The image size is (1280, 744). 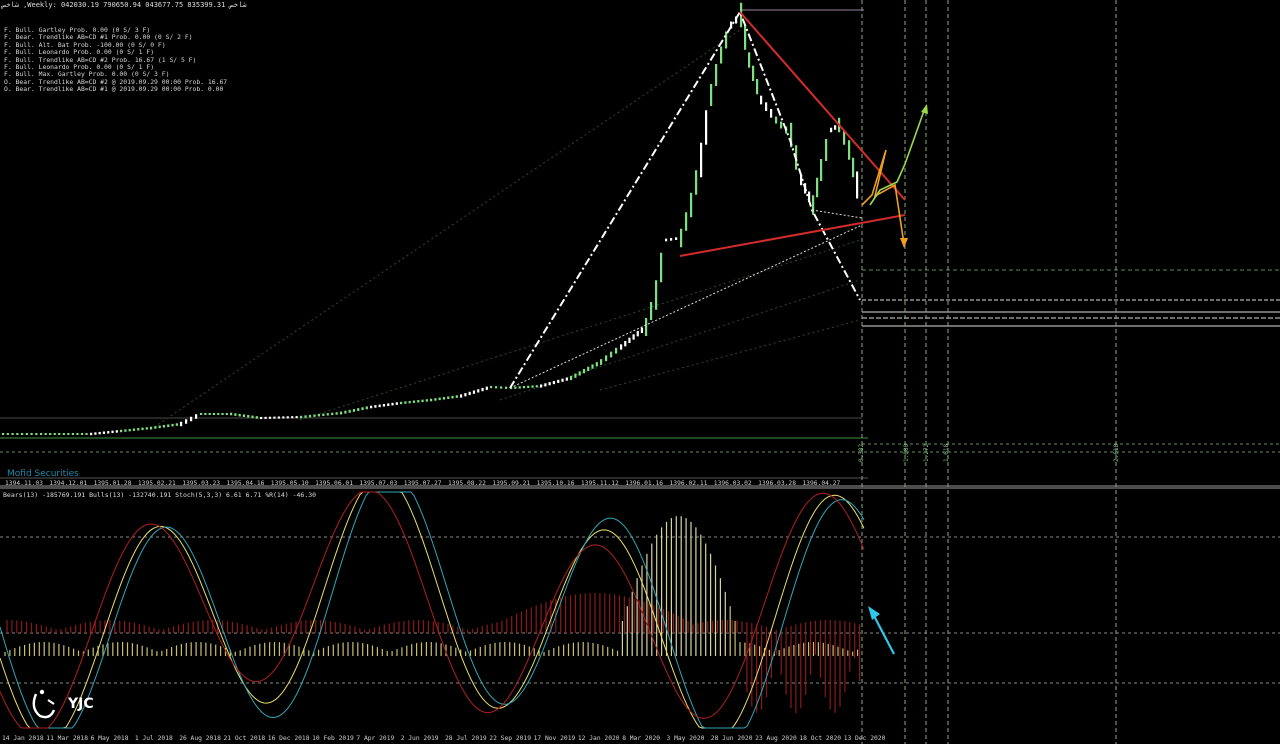 What do you see at coordinates (926, 452) in the screenshot?
I see `fib-level-label: 1.272` at bounding box center [926, 452].